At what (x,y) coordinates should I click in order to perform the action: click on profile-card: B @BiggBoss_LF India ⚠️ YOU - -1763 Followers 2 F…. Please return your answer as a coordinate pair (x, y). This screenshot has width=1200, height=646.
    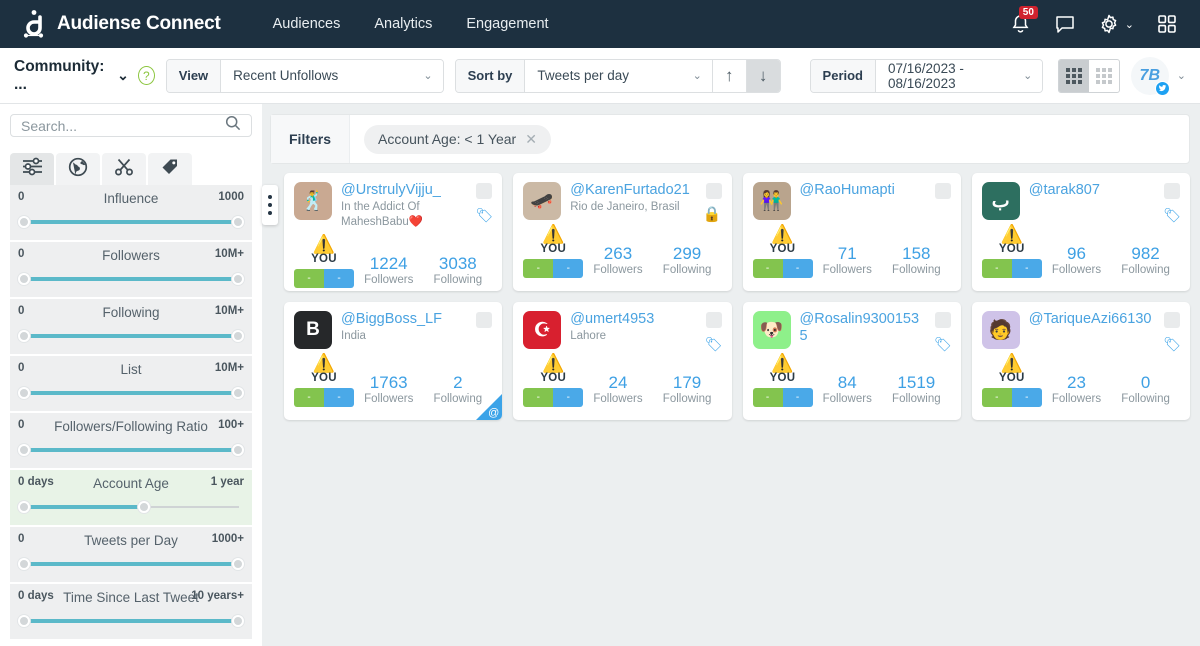
    Looking at the image, I should click on (393, 361).